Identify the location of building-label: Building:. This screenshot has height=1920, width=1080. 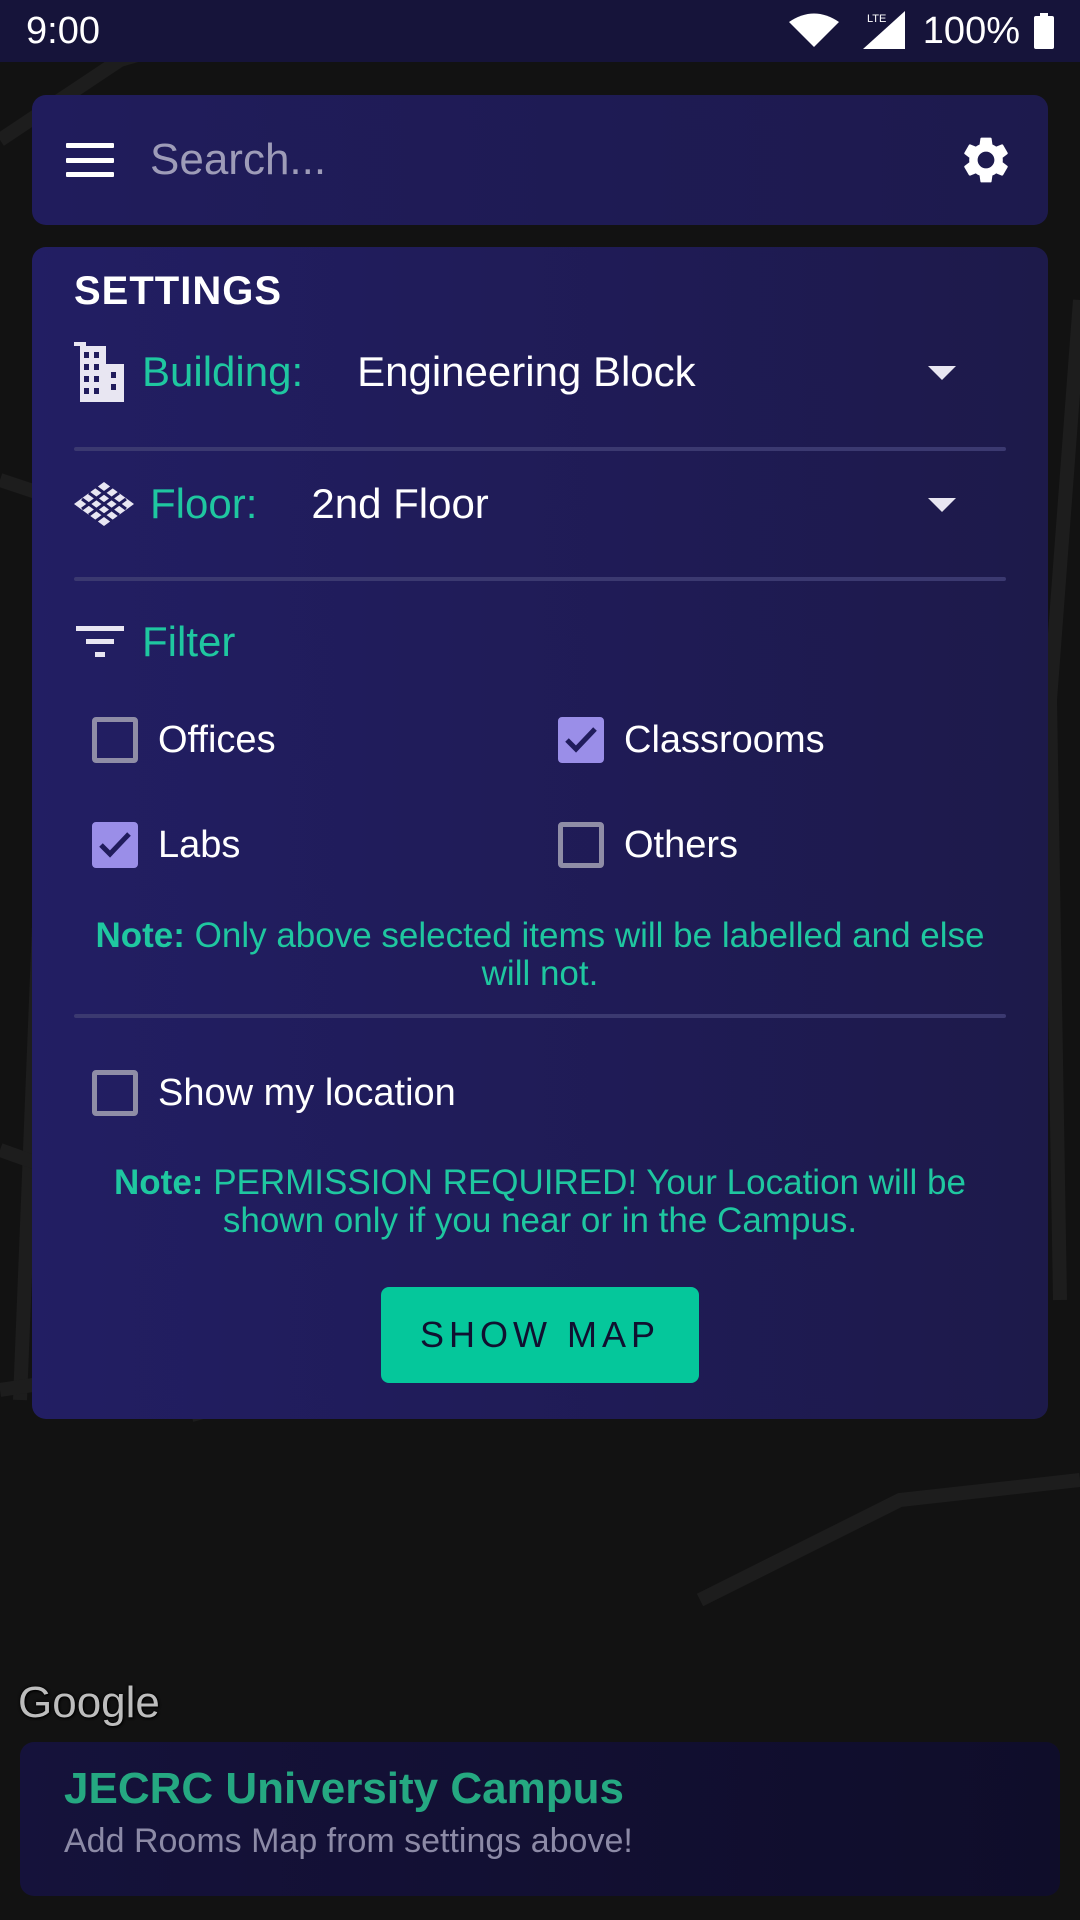
(223, 371).